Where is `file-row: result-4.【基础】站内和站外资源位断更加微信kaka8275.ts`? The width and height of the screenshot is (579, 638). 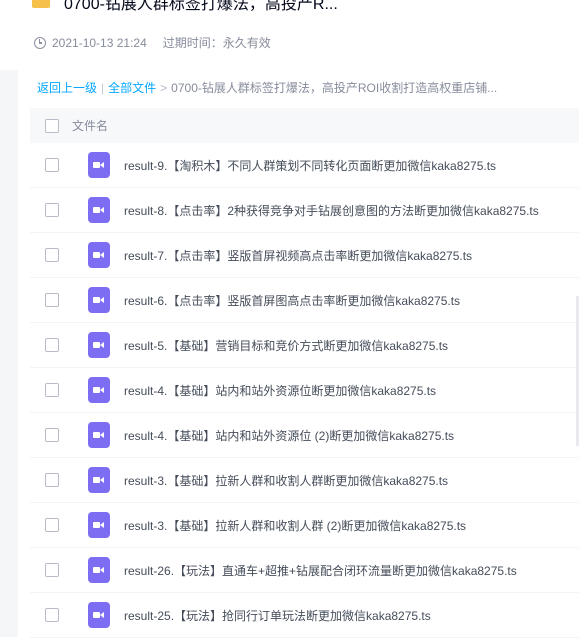 file-row: result-4.【基础】站内和站外资源位断更加微信kaka8275.ts is located at coordinates (304, 390).